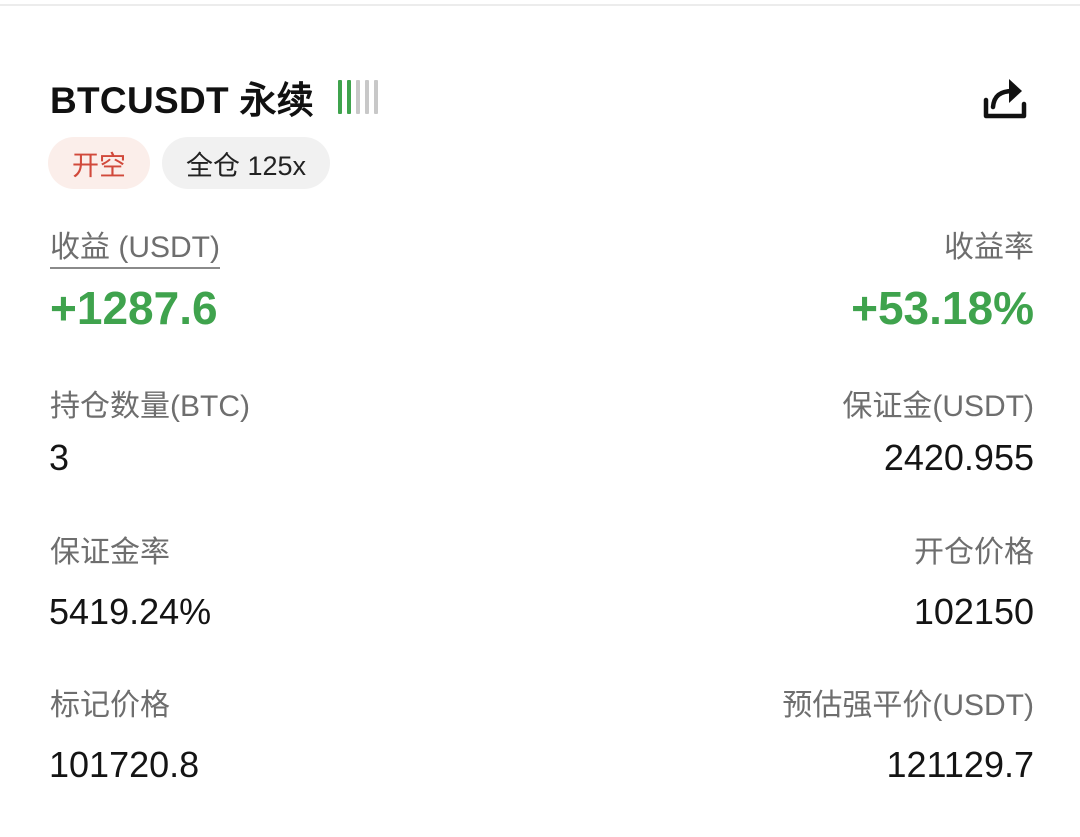 The image size is (1080, 837). I want to click on entry-price-value: 102150, so click(973, 611).